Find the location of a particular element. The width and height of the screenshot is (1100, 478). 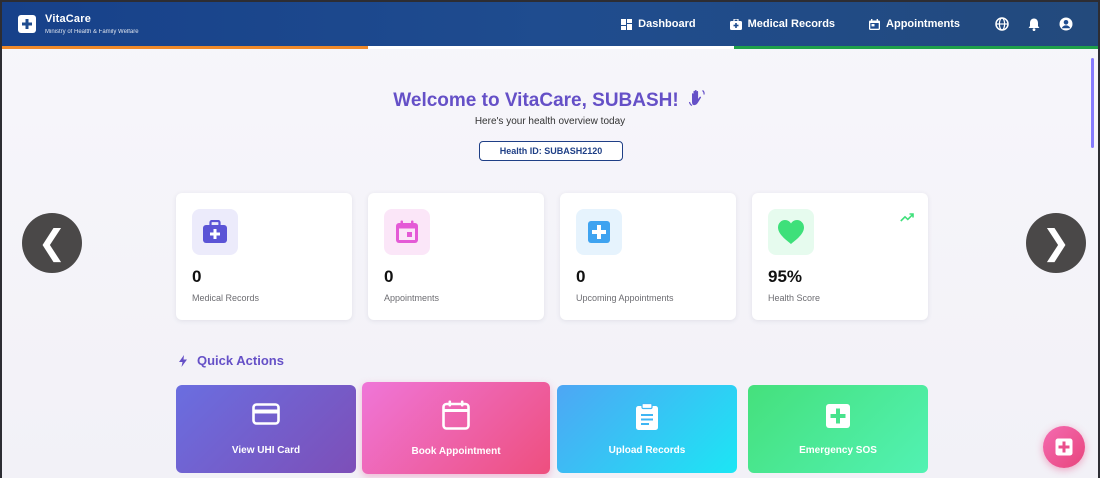

emergency-sos-button: Emergency SOS is located at coordinates (838, 429).